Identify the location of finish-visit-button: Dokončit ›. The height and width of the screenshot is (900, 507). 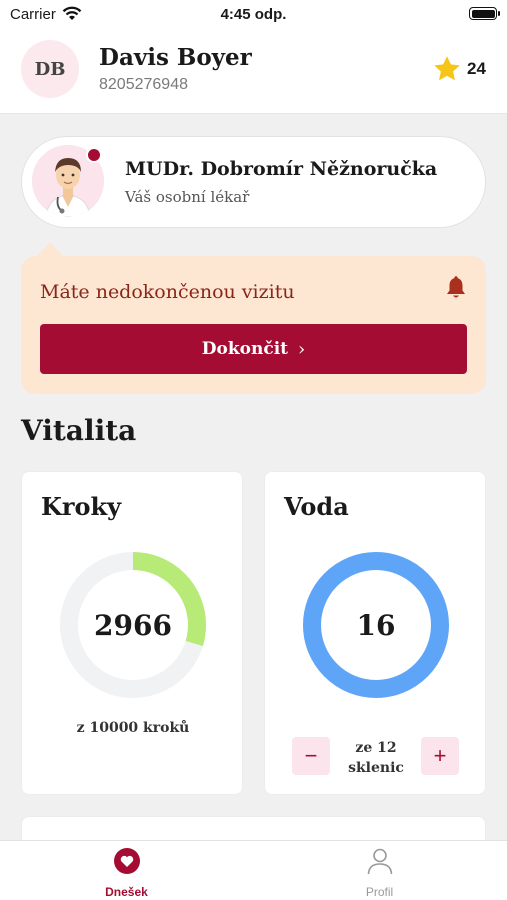
(253, 349).